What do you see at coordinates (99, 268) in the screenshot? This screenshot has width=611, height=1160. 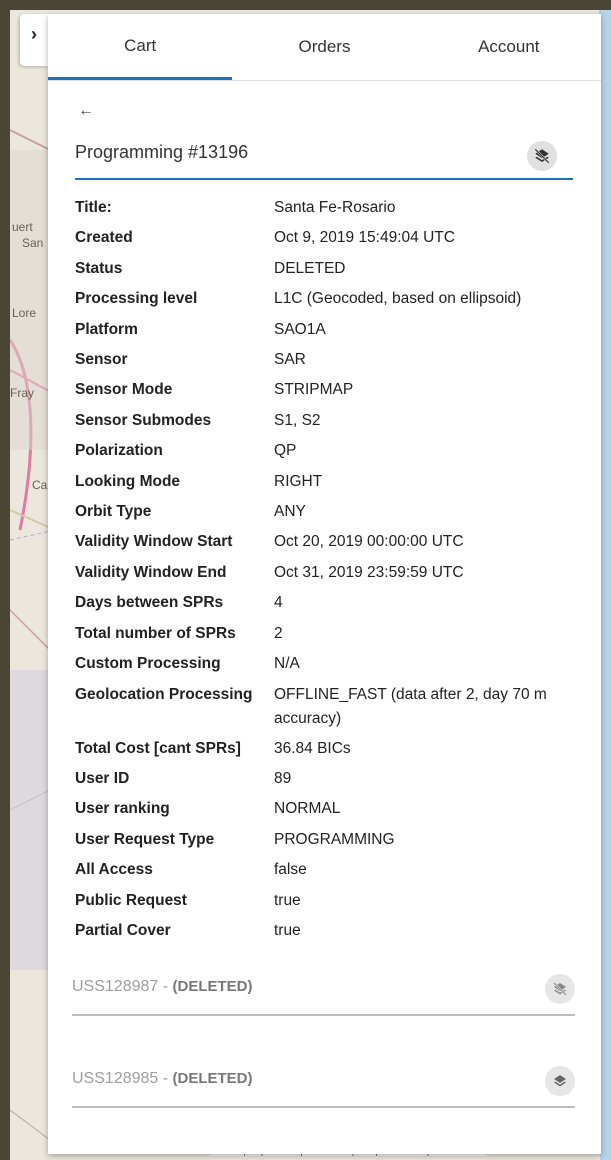 I see `detail-key: Status` at bounding box center [99, 268].